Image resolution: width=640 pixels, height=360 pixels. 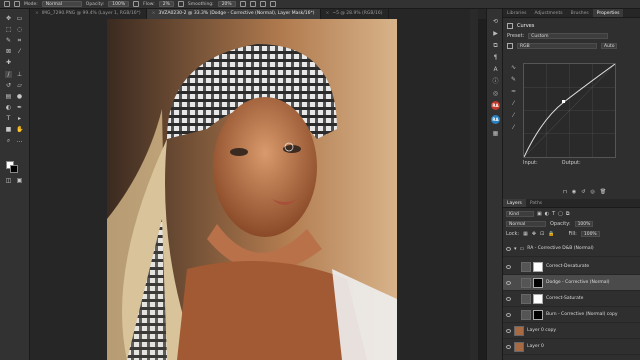 What do you see at coordinates (551, 234) in the screenshot?
I see `lock-all-icon: 🔒` at bounding box center [551, 234].